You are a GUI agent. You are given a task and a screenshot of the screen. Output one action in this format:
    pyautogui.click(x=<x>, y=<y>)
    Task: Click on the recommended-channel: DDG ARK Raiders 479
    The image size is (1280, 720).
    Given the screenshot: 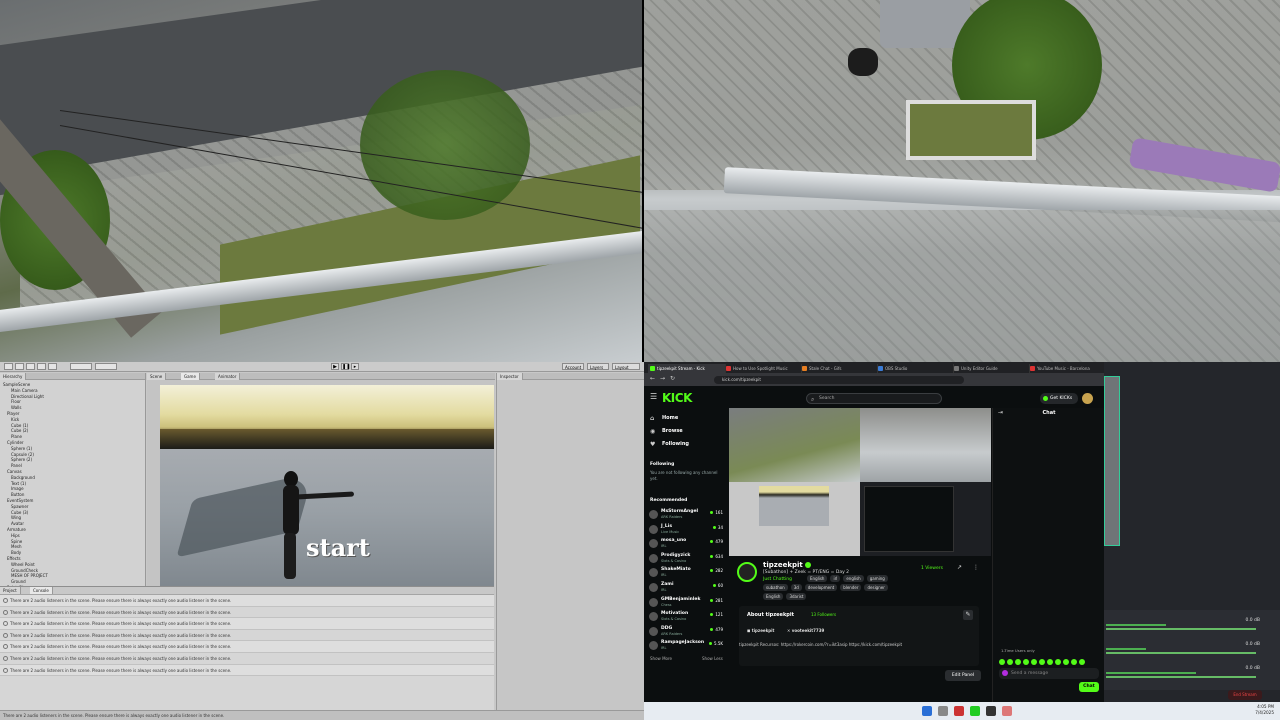 What is the action you would take?
    pyautogui.click(x=687, y=632)
    